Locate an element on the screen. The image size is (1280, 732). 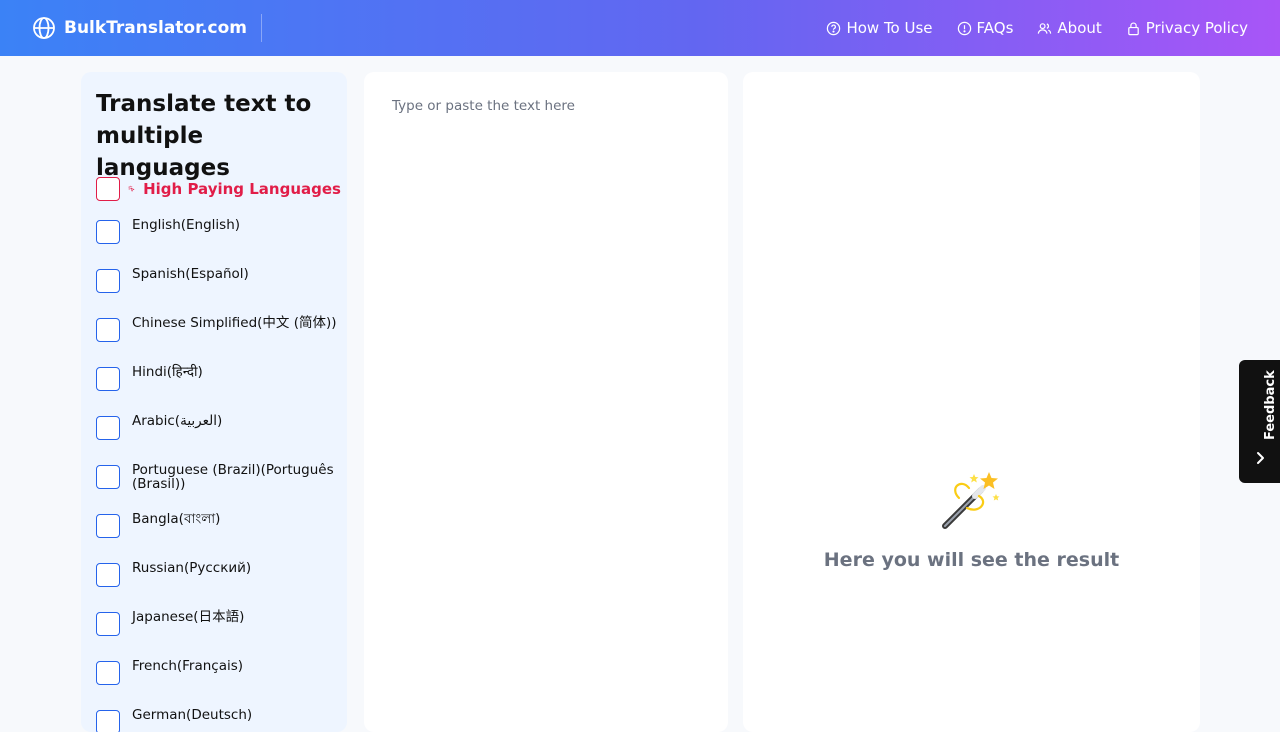
nav-faqs: FAQs is located at coordinates (985, 28).